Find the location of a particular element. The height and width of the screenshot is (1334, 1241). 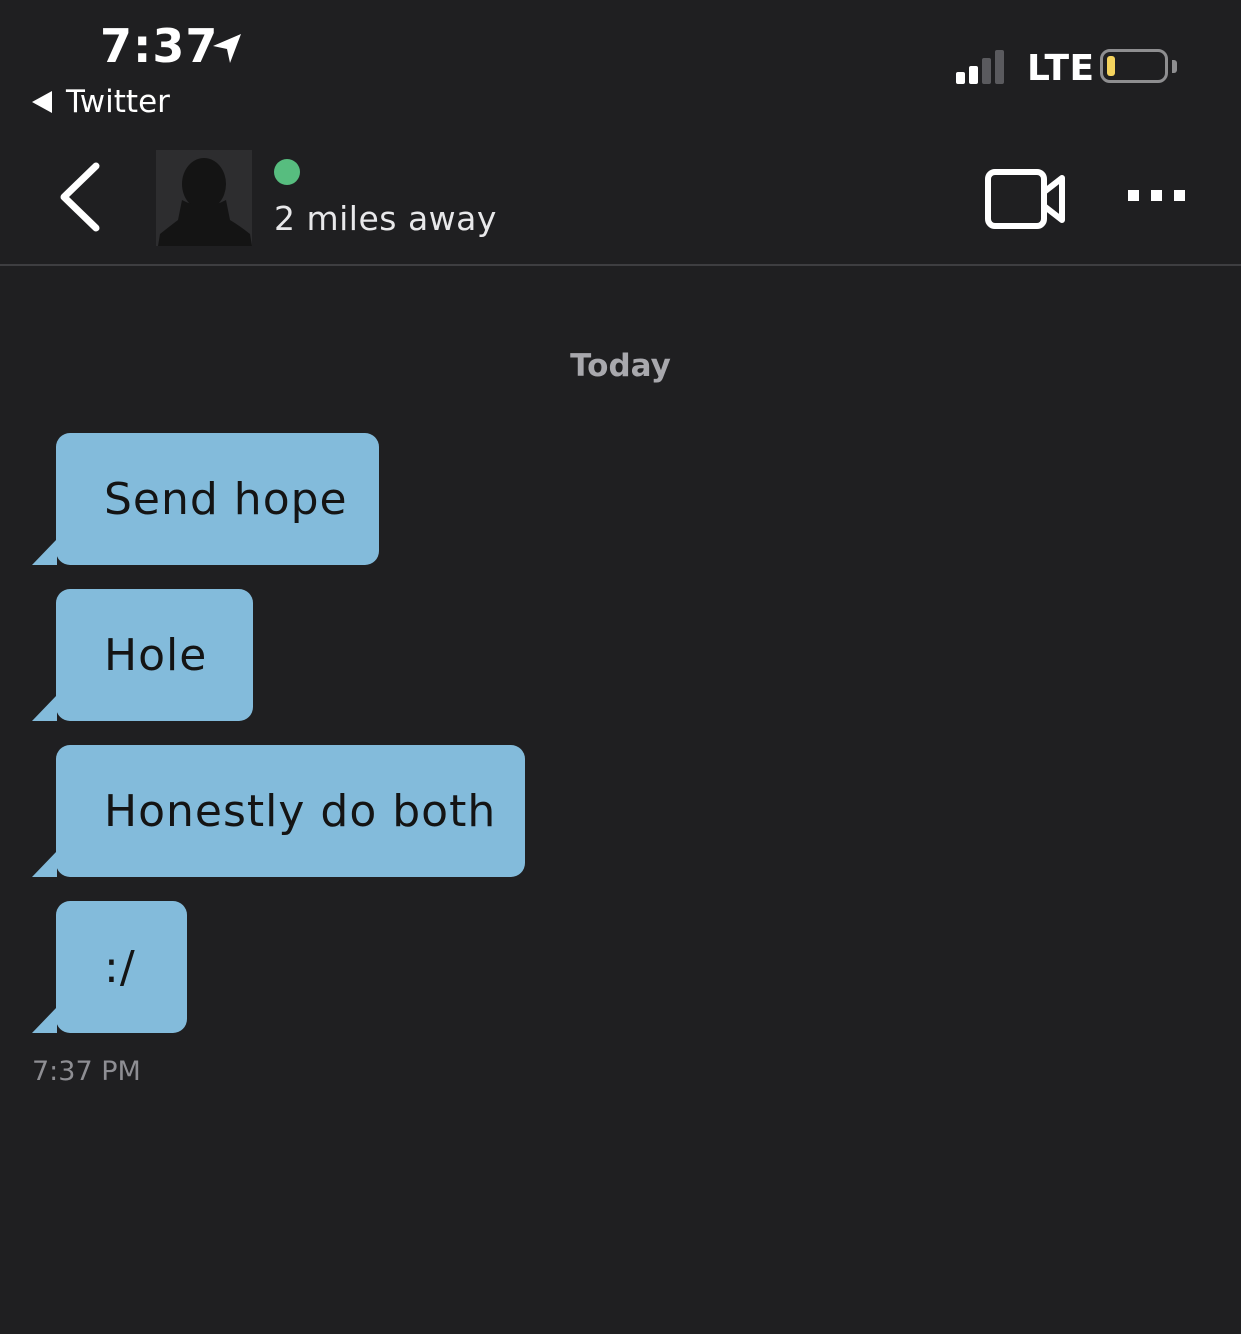

back-app-label: Twitter is located at coordinates (118, 102).